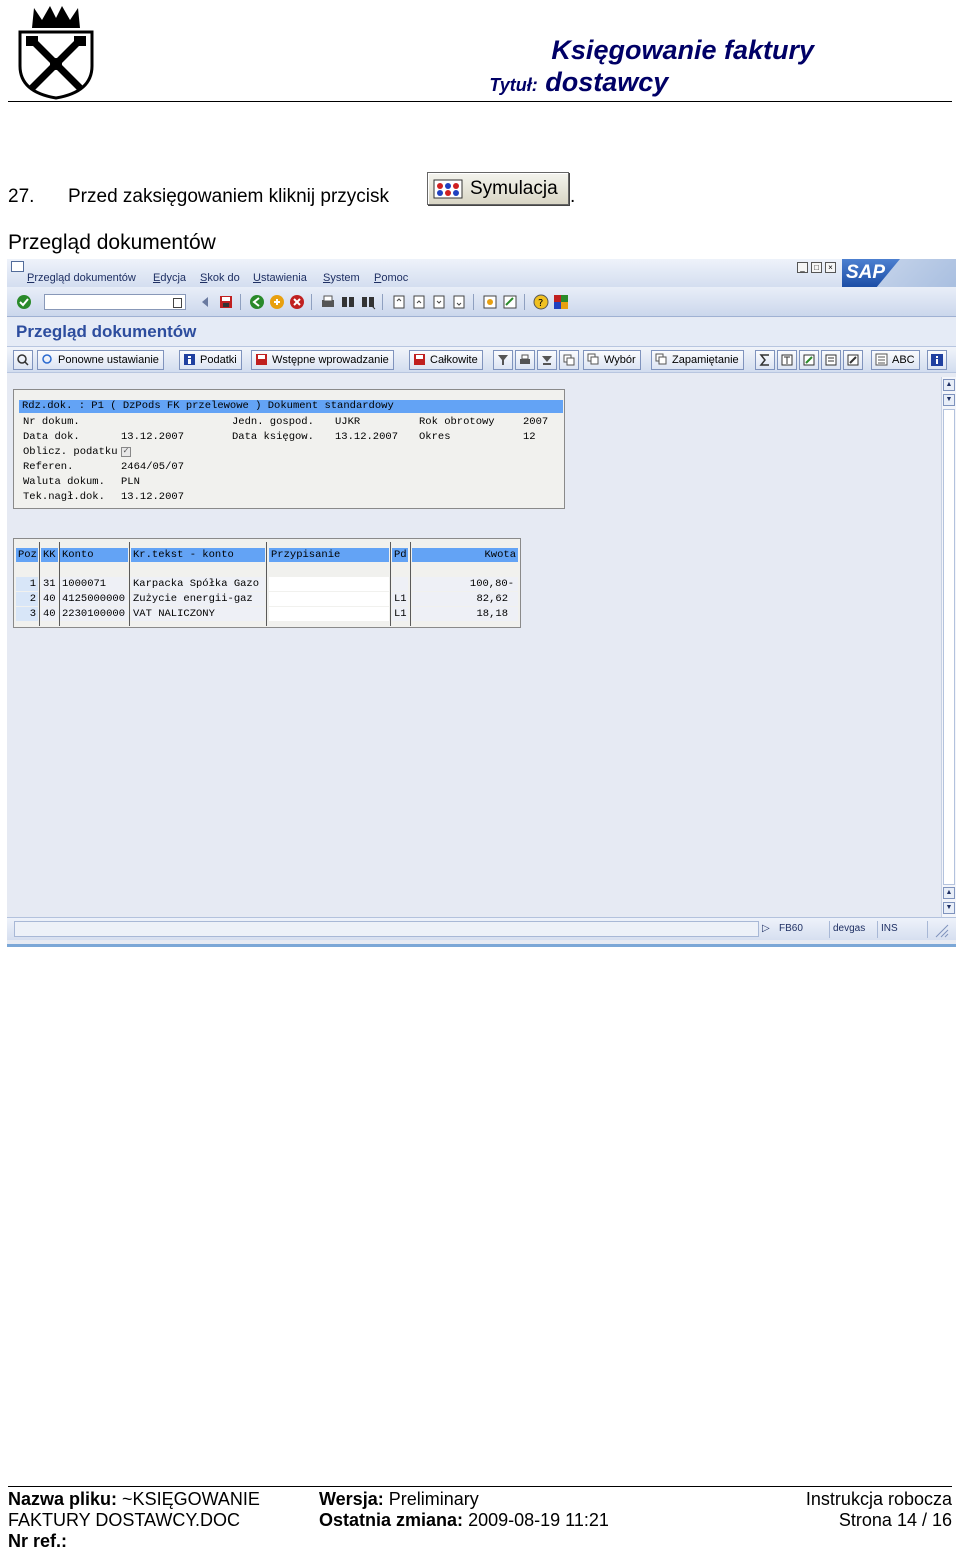  Describe the element at coordinates (816, 267) in the screenshot. I see `restore-icon: □` at that location.